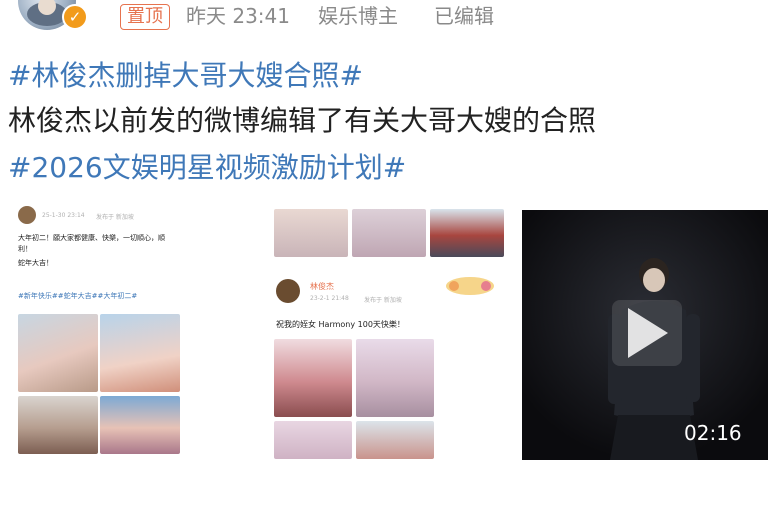 This screenshot has height=506, width=768. Describe the element at coordinates (145, 17) in the screenshot. I see `pinned-badge: 置顶` at that location.